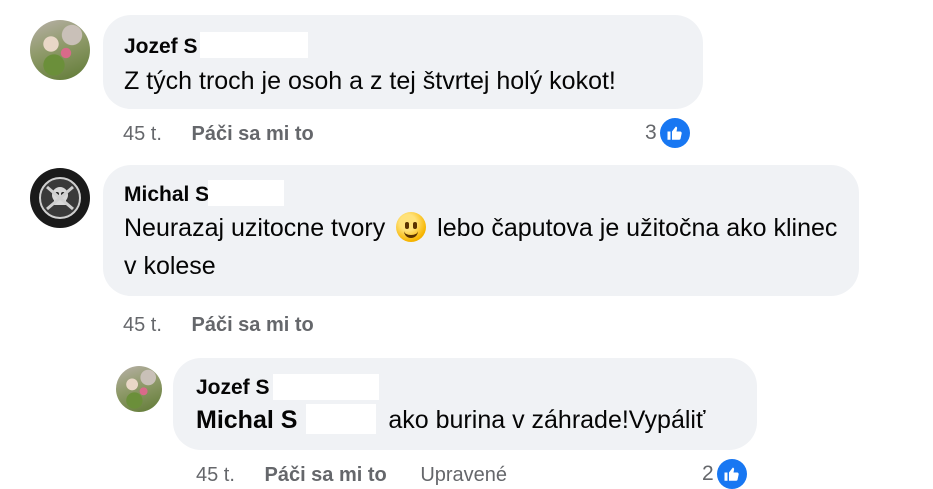  I want to click on author-name: Michal S, so click(166, 195).